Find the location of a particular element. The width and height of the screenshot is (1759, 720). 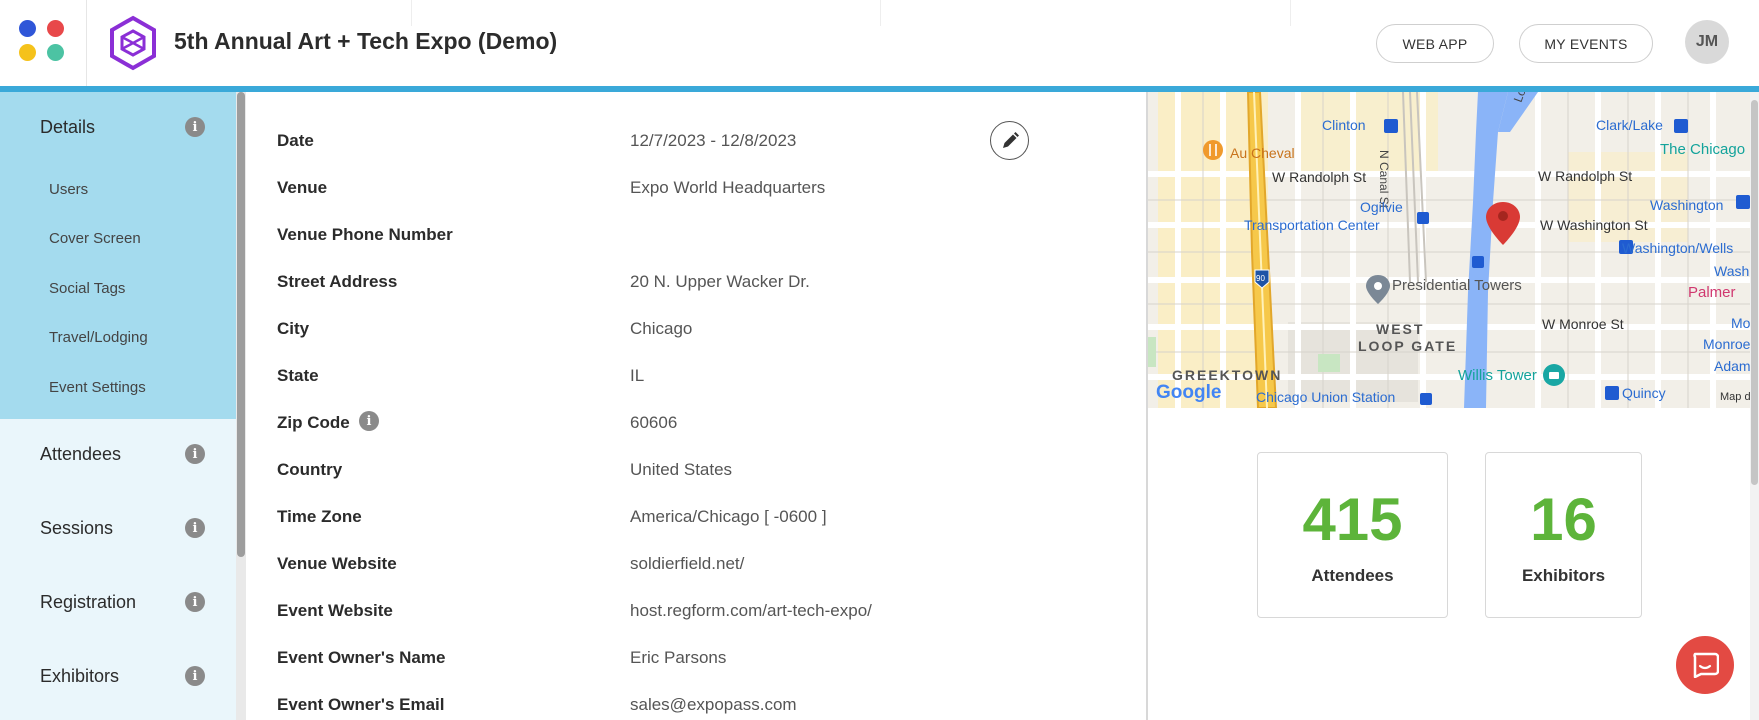

map-label-transportation-center: Transportation Center is located at coordinates (1312, 225).